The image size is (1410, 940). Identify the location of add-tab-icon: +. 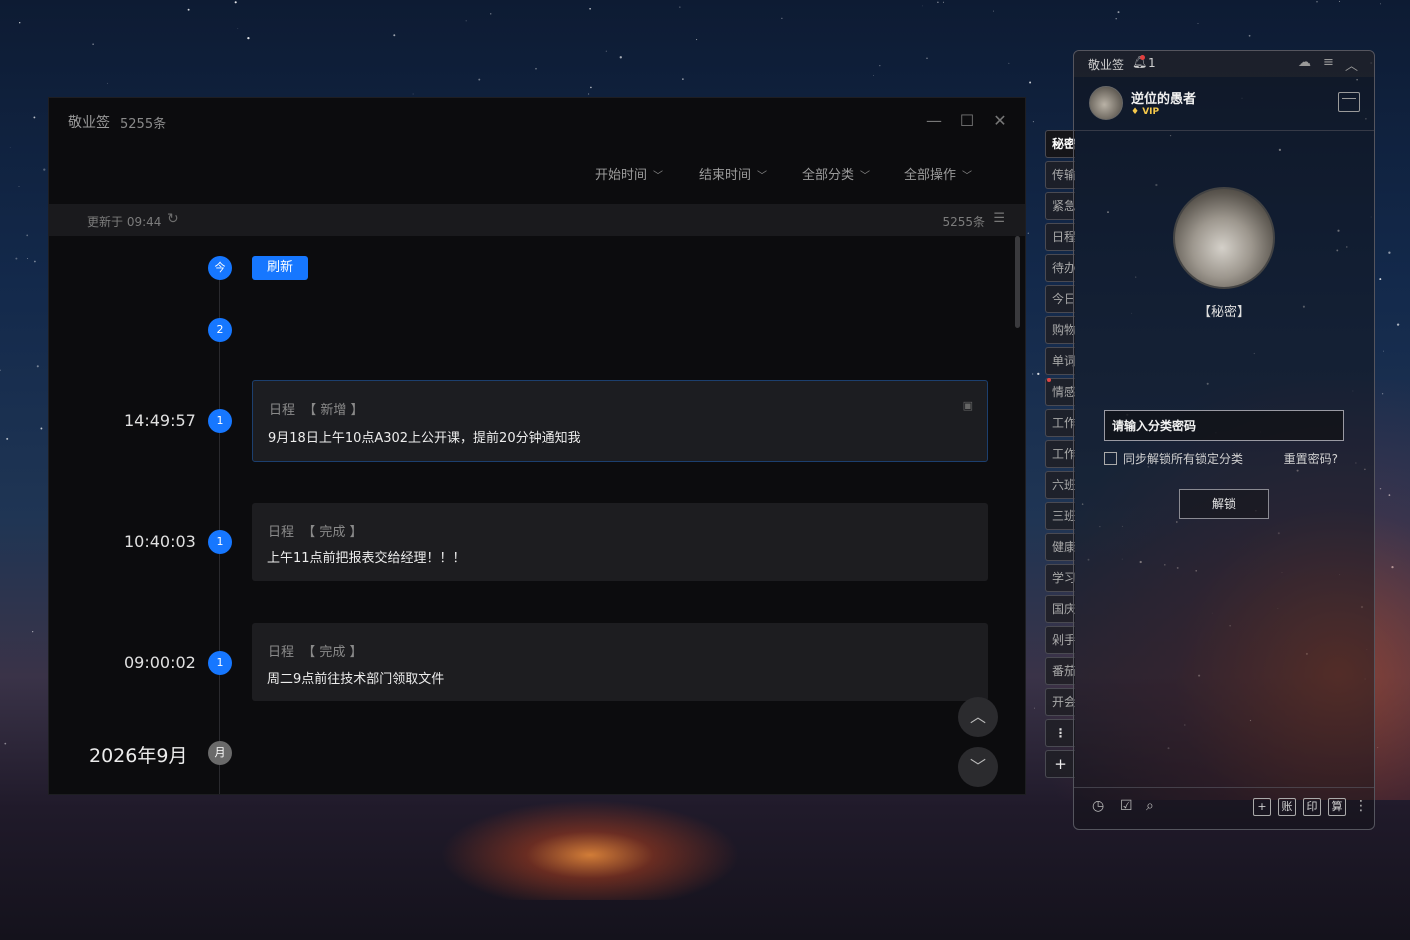
(1060, 764).